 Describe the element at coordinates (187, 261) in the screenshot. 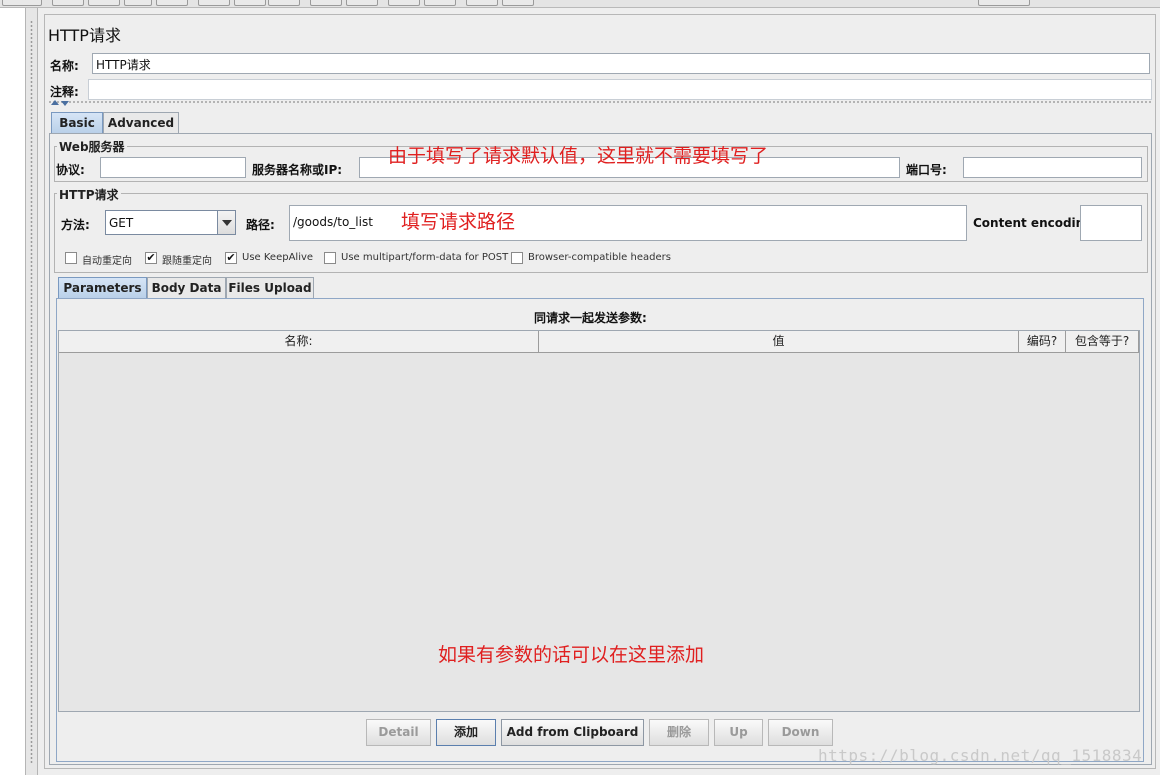

I see `follow-redirects-label: 跟随重定向` at that location.